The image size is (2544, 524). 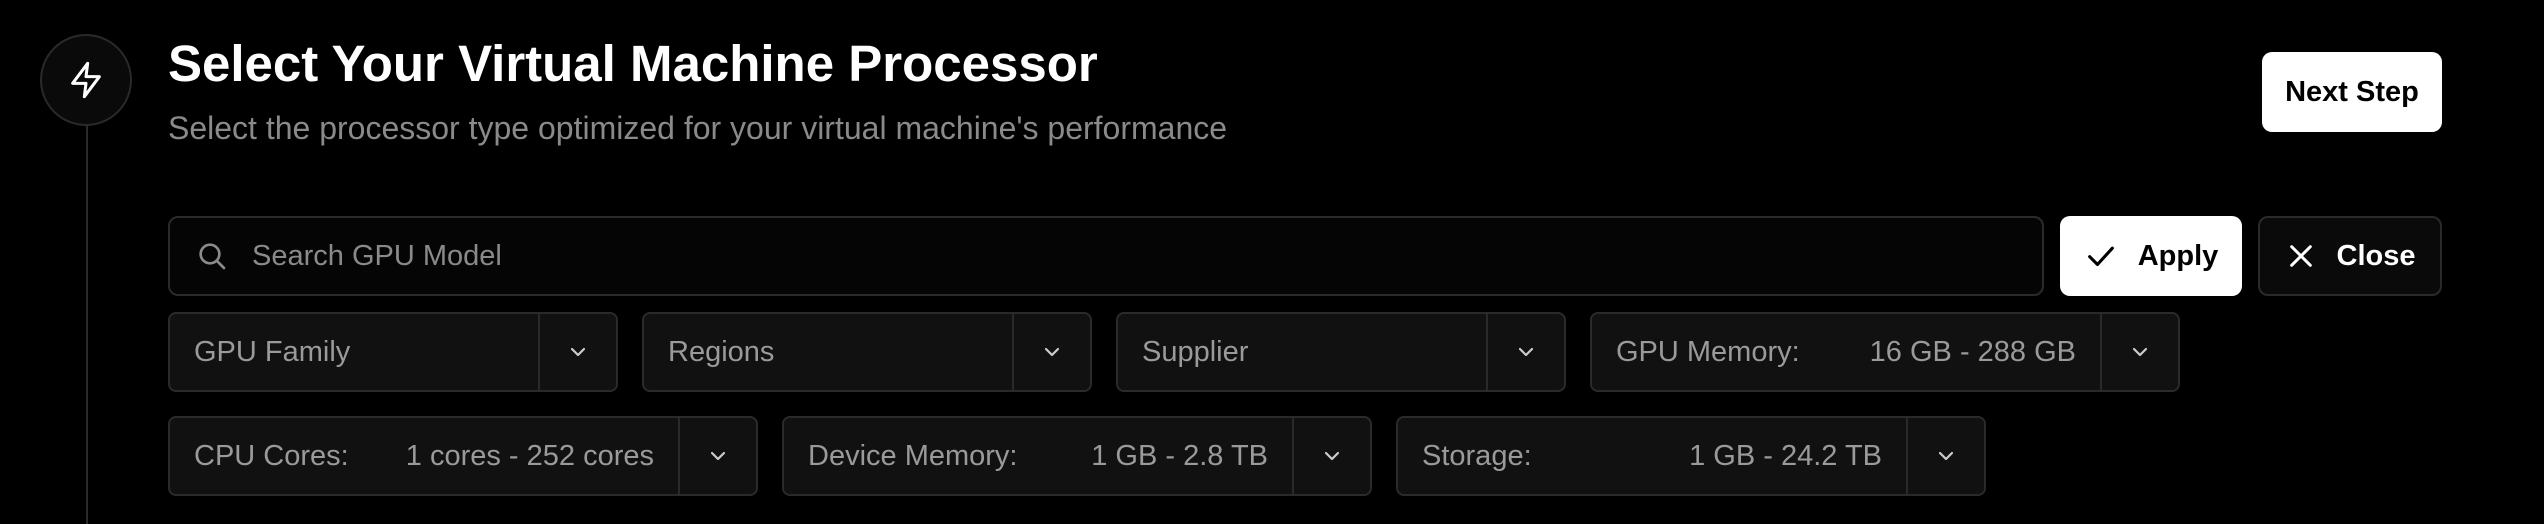 I want to click on regions-filter-body: Regions, so click(x=828, y=352).